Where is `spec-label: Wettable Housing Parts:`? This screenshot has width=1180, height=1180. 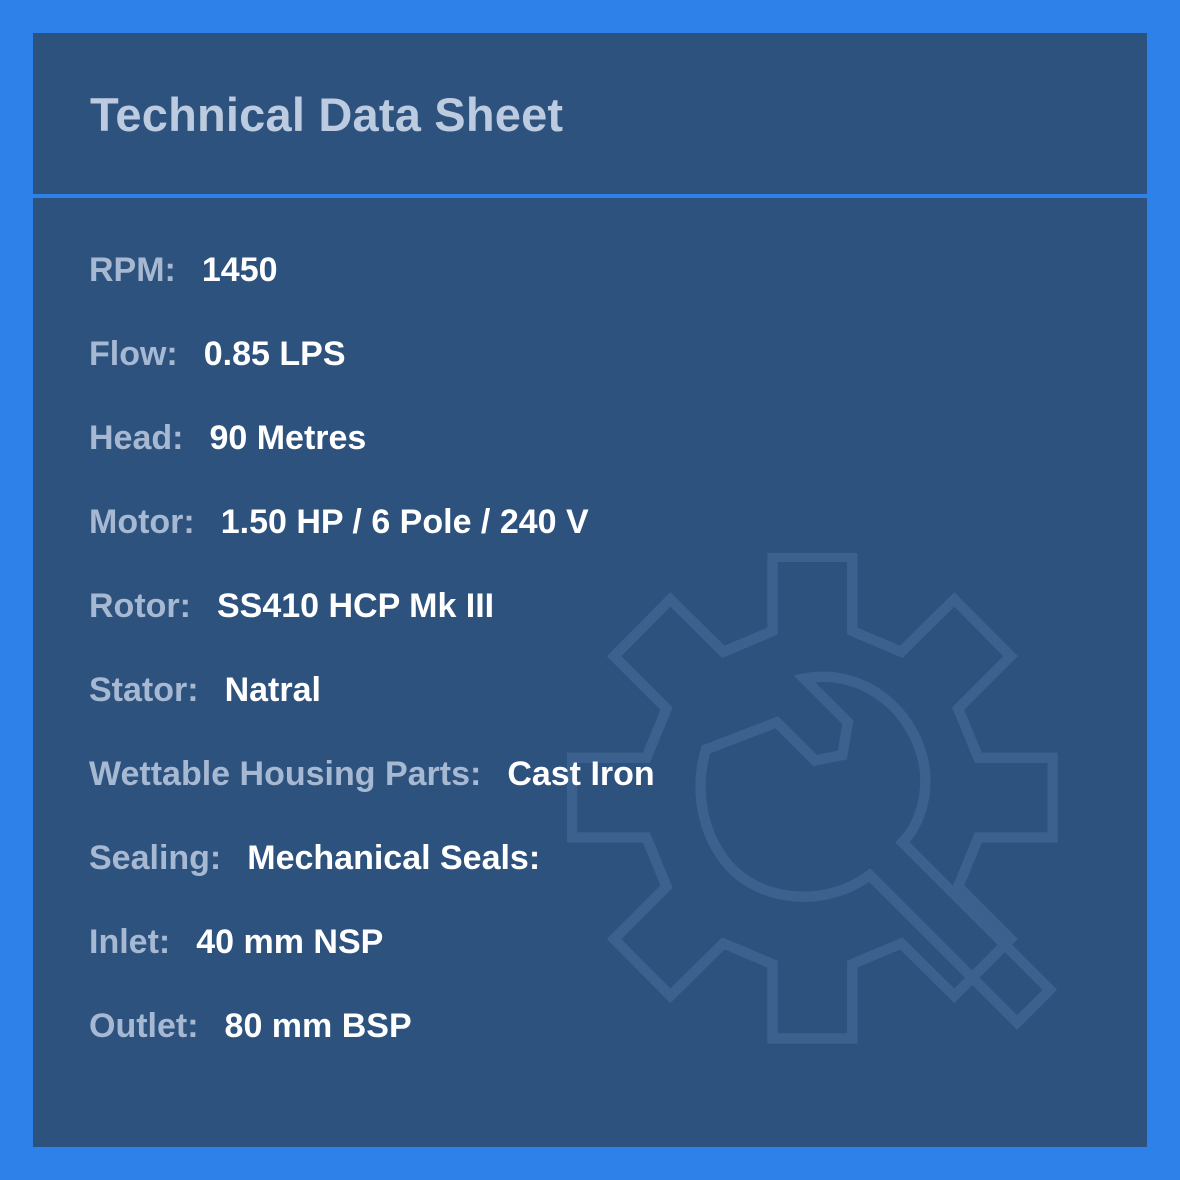
spec-label: Wettable Housing Parts: is located at coordinates (285, 774).